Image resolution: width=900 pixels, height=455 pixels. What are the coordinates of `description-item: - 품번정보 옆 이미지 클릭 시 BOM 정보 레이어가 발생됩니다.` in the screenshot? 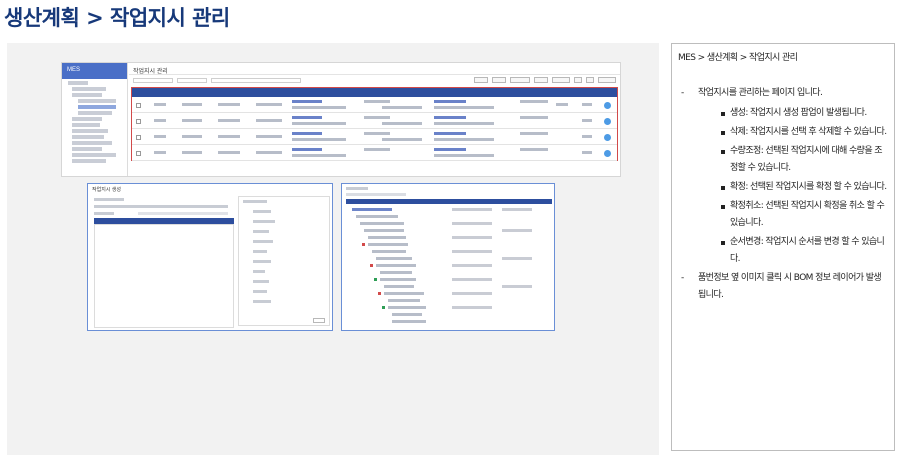 It's located at (783, 287).